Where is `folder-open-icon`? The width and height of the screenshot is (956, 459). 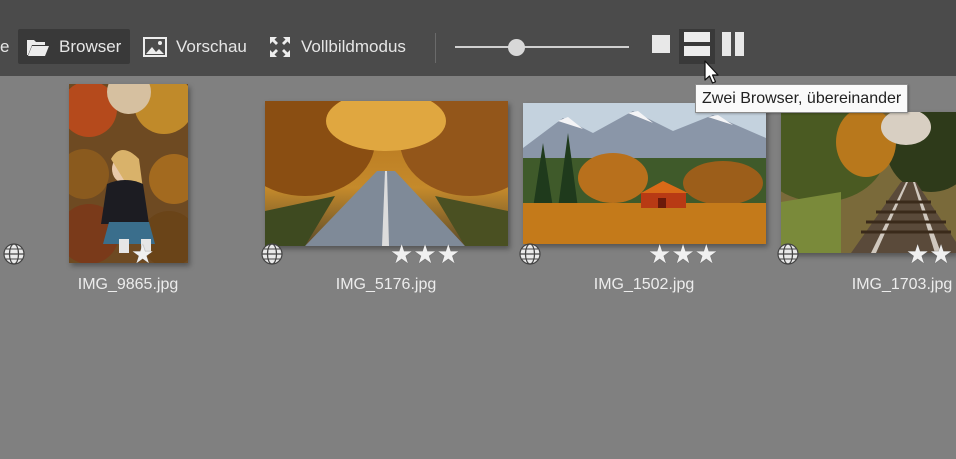
folder-open-icon is located at coordinates (38, 47).